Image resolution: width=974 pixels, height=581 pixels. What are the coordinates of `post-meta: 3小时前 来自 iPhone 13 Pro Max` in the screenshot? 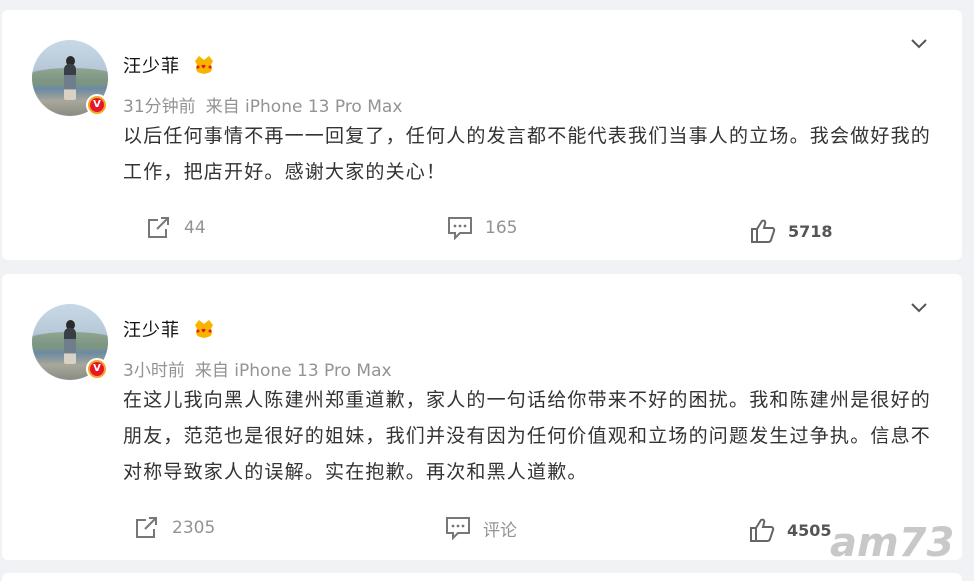 It's located at (257, 368).